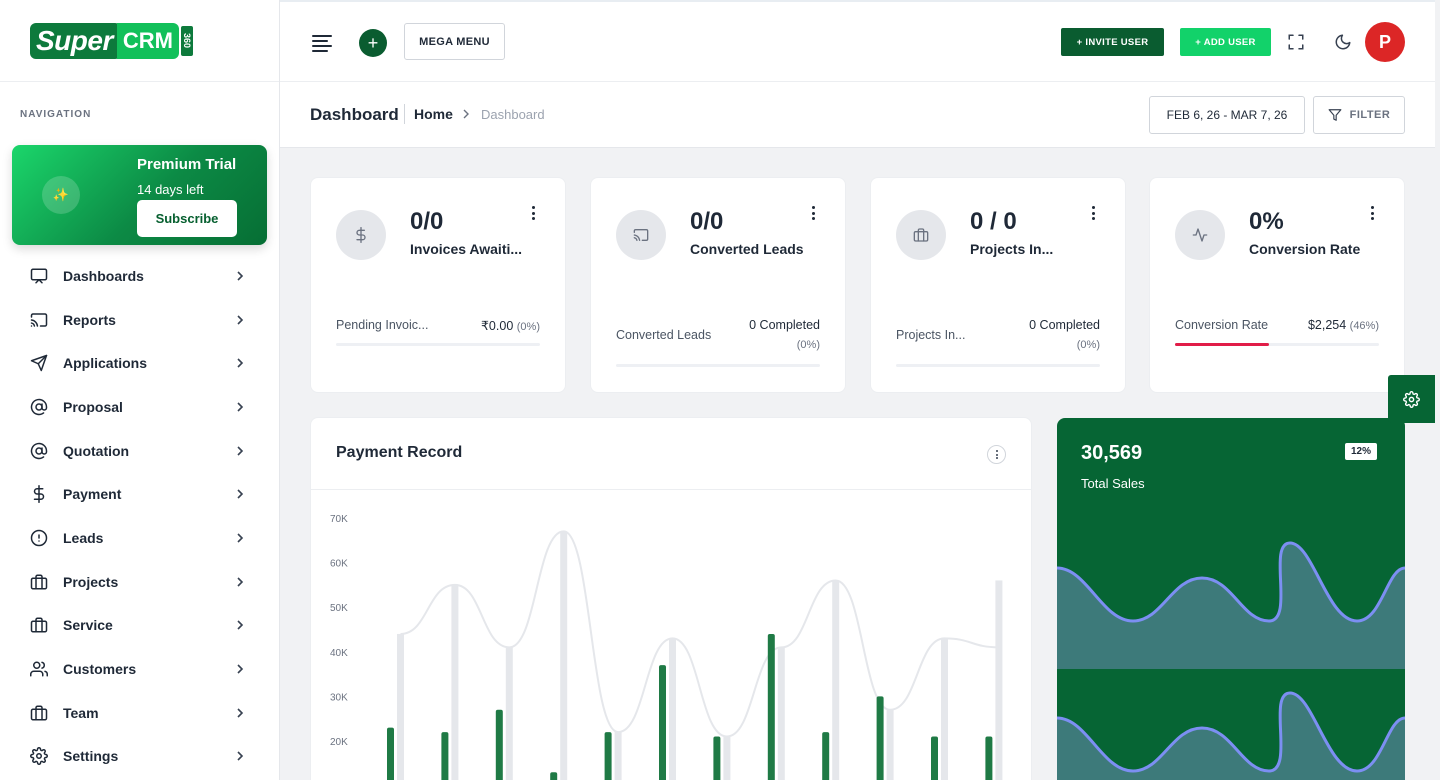 This screenshot has height=780, width=1440. I want to click on fullscreen-icon, so click(1296, 42).